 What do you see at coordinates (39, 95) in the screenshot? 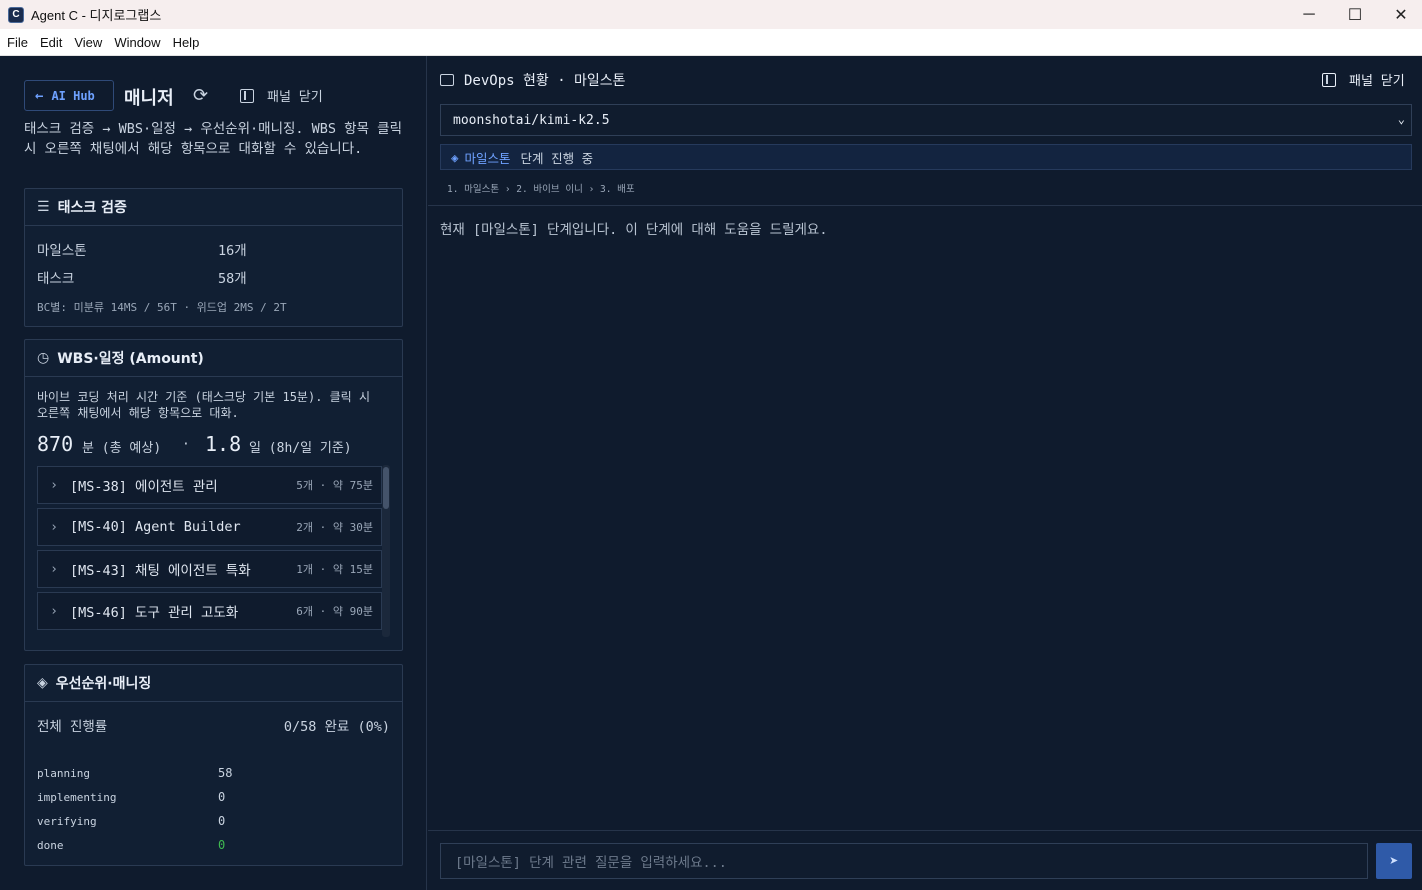
I see `arrow-left-icon: ←` at bounding box center [39, 95].